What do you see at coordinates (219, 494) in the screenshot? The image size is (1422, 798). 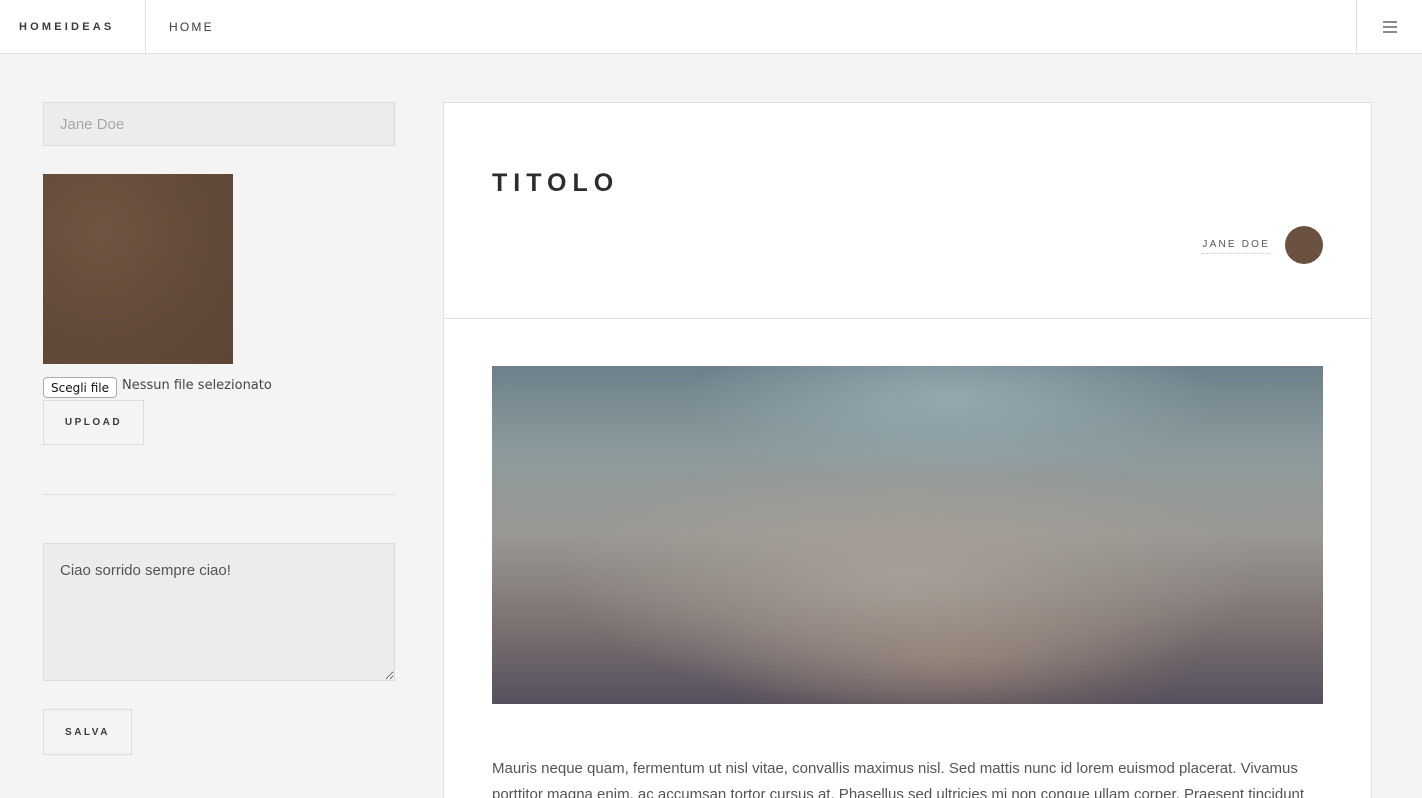 I see `sidebar-divider` at bounding box center [219, 494].